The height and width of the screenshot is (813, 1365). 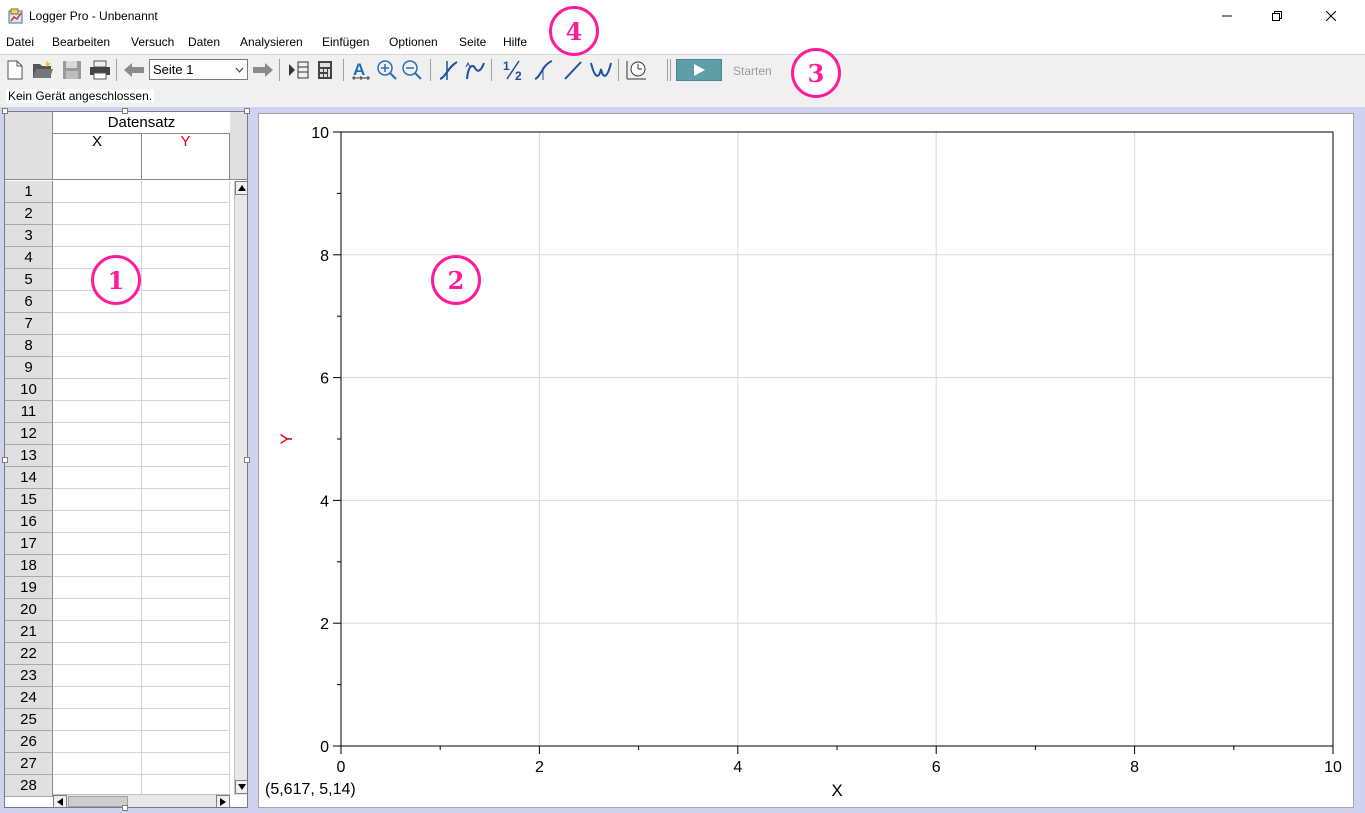 I want to click on row-number: 8, so click(x=29, y=346).